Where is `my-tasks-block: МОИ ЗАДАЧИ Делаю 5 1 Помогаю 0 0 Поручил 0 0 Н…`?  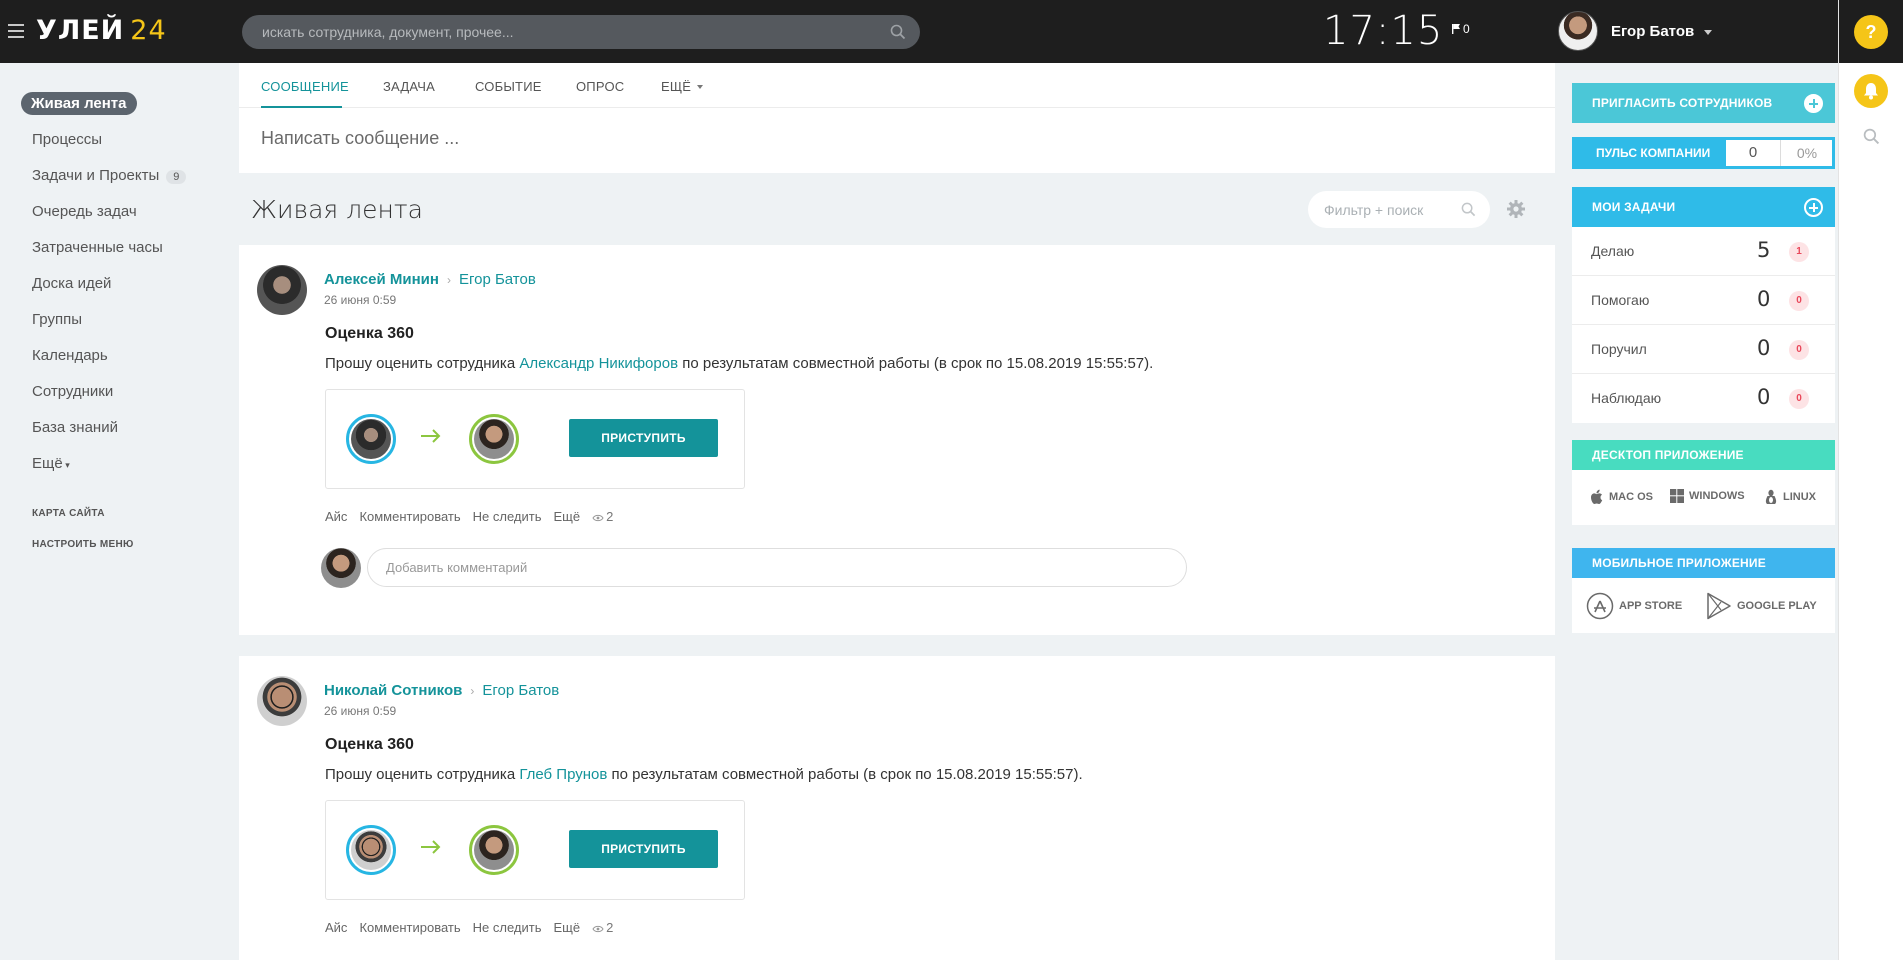 my-tasks-block: МОИ ЗАДАЧИ Делаю 5 1 Помогаю 0 0 Поручил 0 0 Н… is located at coordinates (1703, 305).